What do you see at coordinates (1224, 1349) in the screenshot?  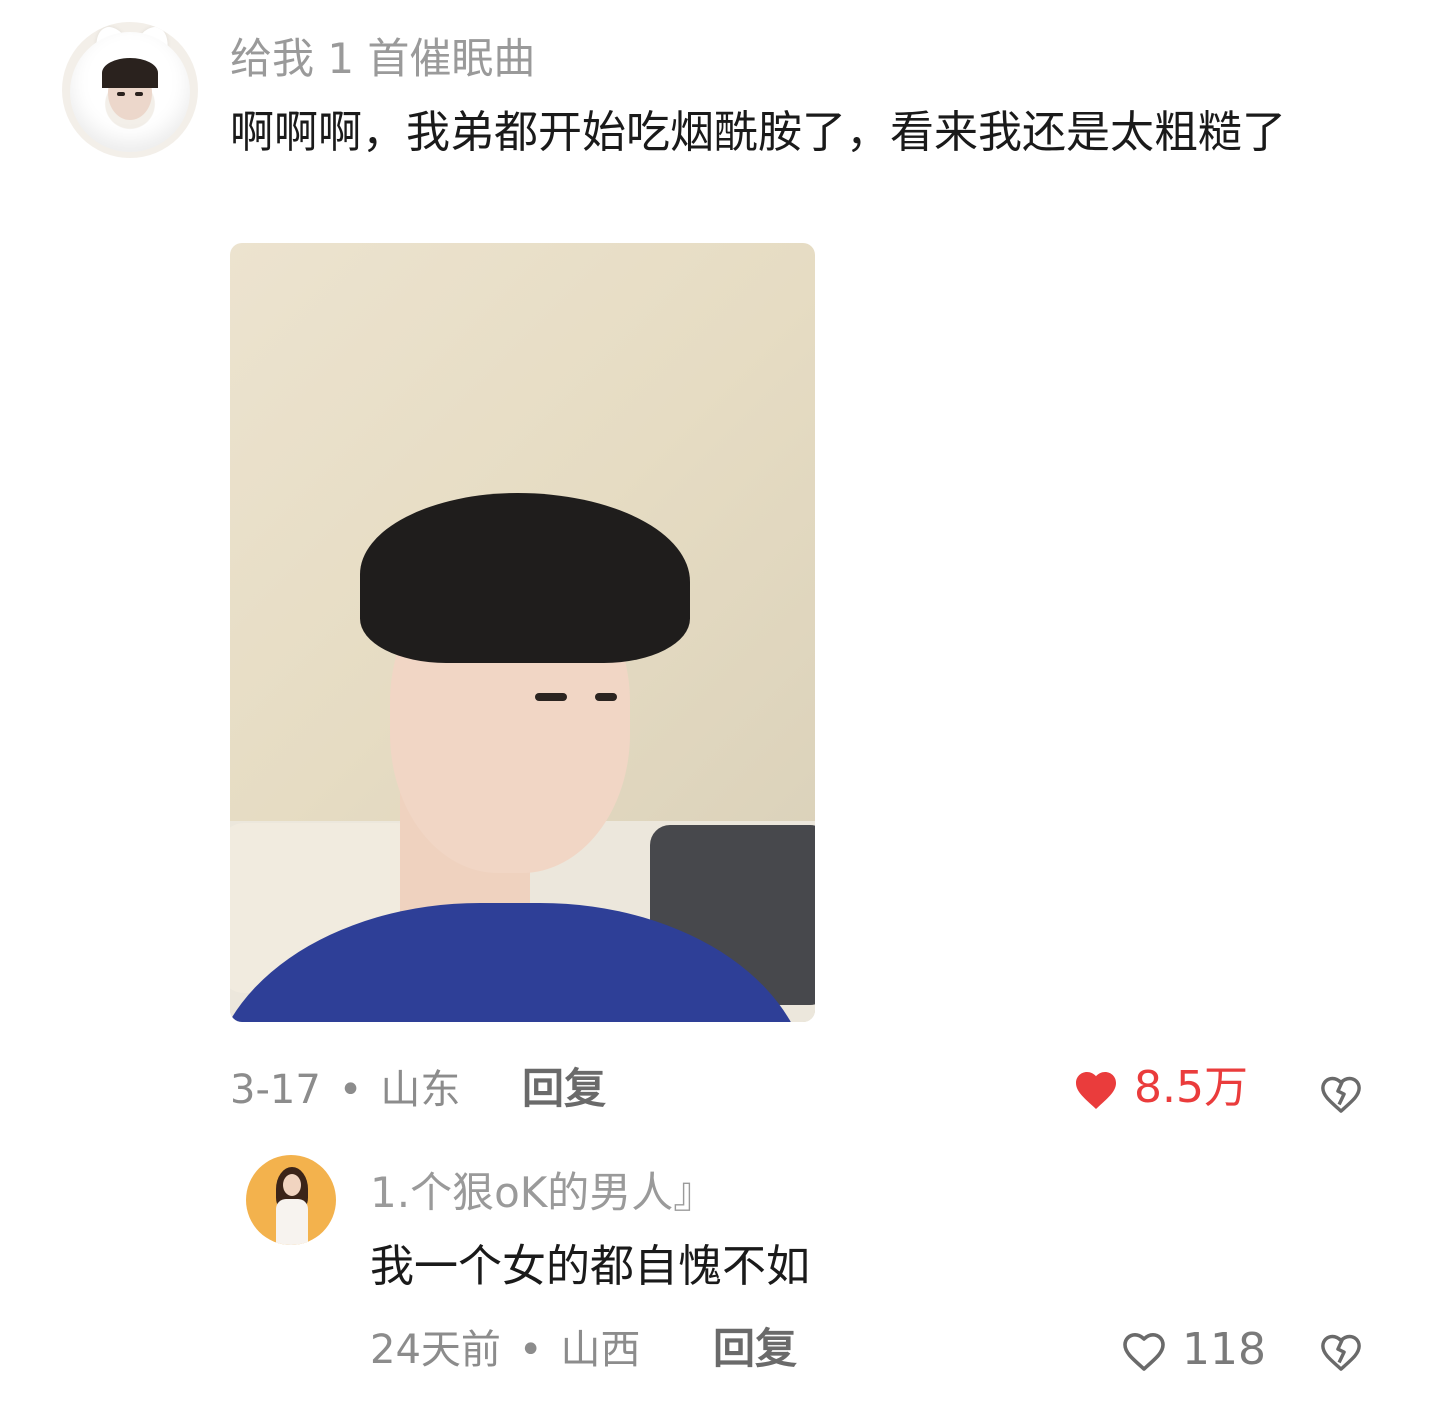 I see `reply-like-count: 118` at bounding box center [1224, 1349].